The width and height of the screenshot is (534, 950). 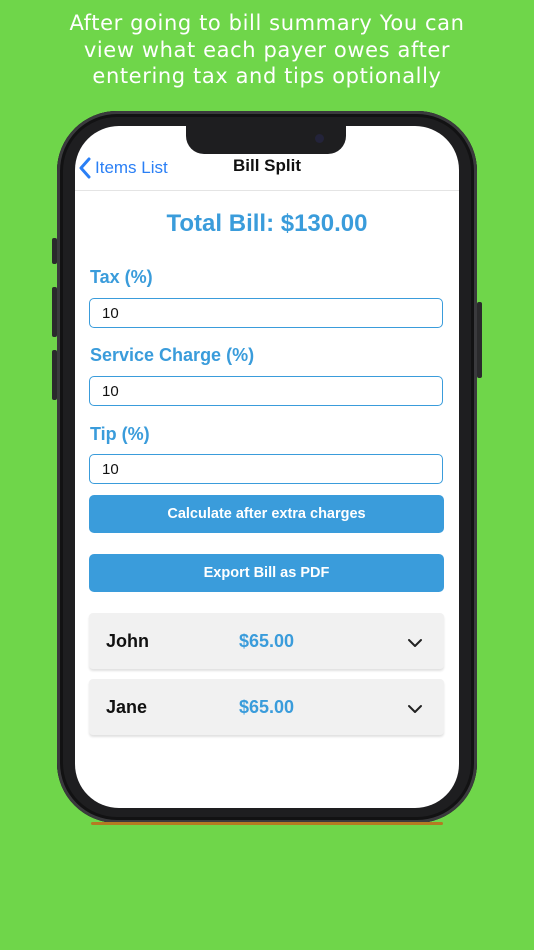 I want to click on phone-bottom-accent, so click(x=267, y=823).